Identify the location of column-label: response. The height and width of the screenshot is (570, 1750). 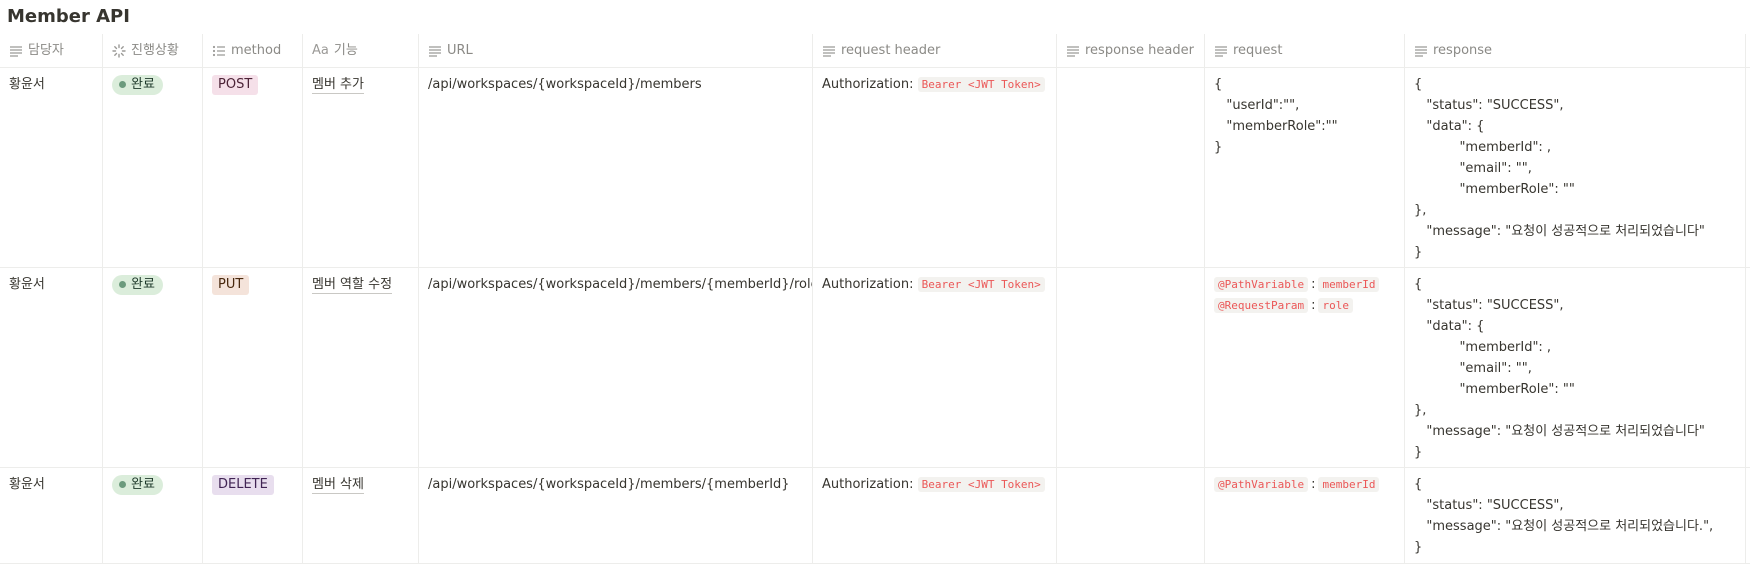
(1463, 50).